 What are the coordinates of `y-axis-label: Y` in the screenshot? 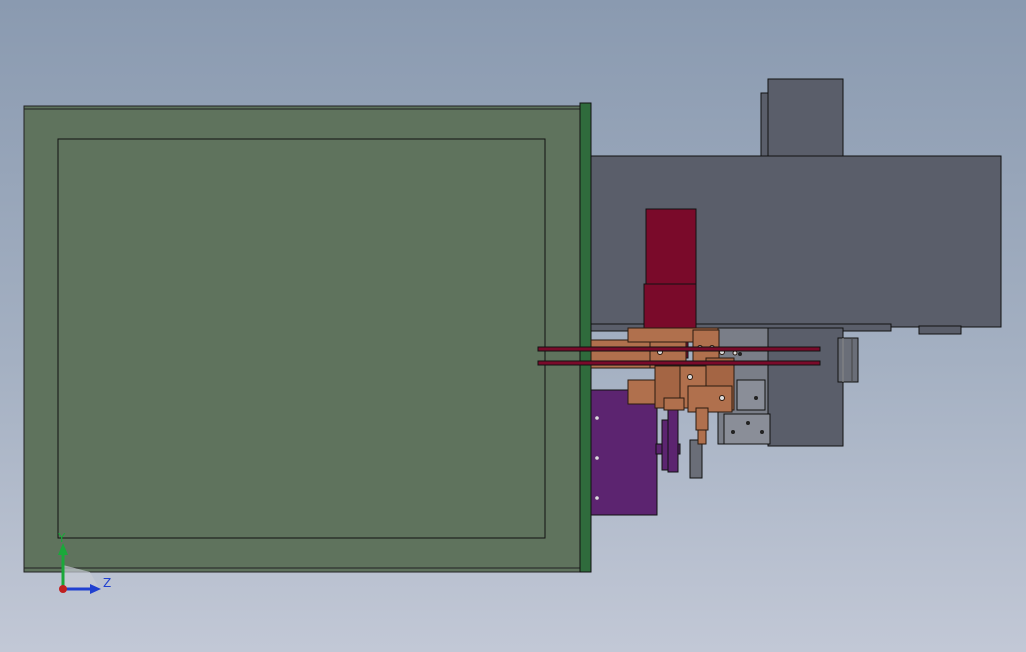 It's located at (61, 538).